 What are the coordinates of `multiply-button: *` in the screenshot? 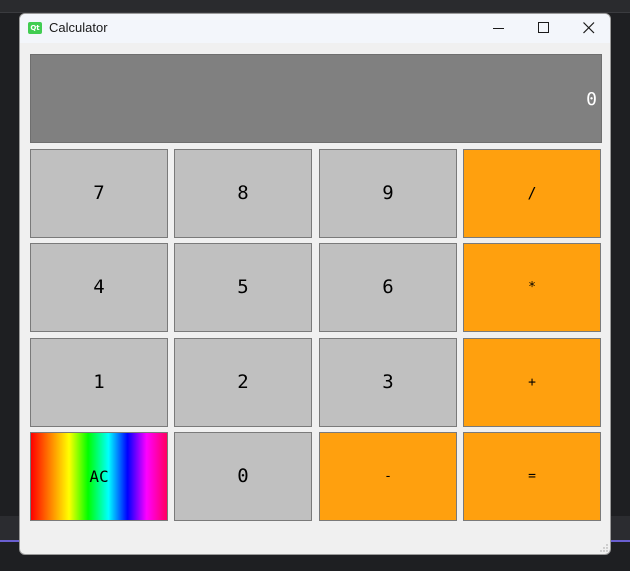 It's located at (532, 287).